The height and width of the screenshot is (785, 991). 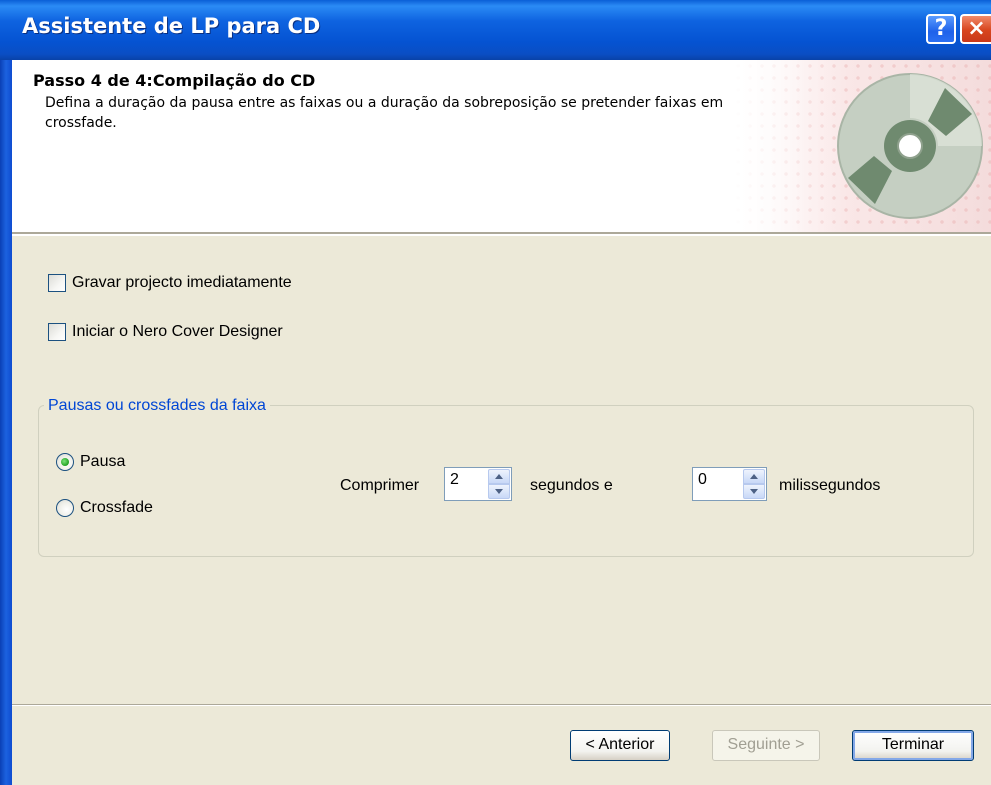 I want to click on window-title: Assistente de LP para CD, so click(x=171, y=26).